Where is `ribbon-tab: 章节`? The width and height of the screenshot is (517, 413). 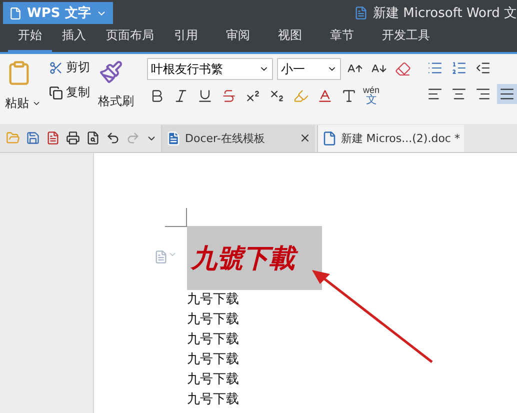
ribbon-tab: 章节 is located at coordinates (342, 39).